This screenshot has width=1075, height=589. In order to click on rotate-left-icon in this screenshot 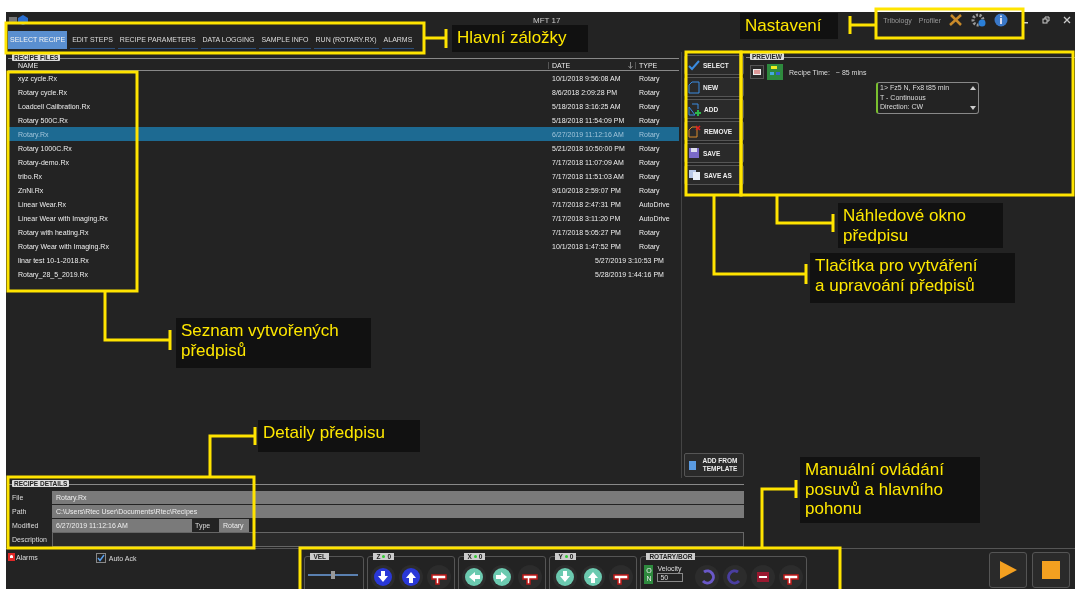, I will do `click(707, 577)`.